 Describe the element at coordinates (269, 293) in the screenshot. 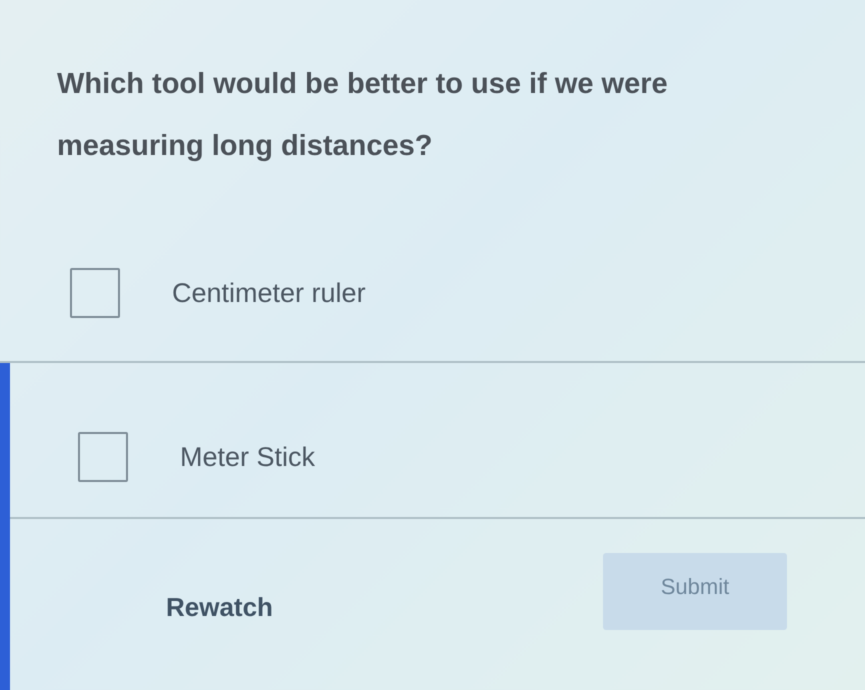

I see `option-label: Centimeter ruler` at that location.